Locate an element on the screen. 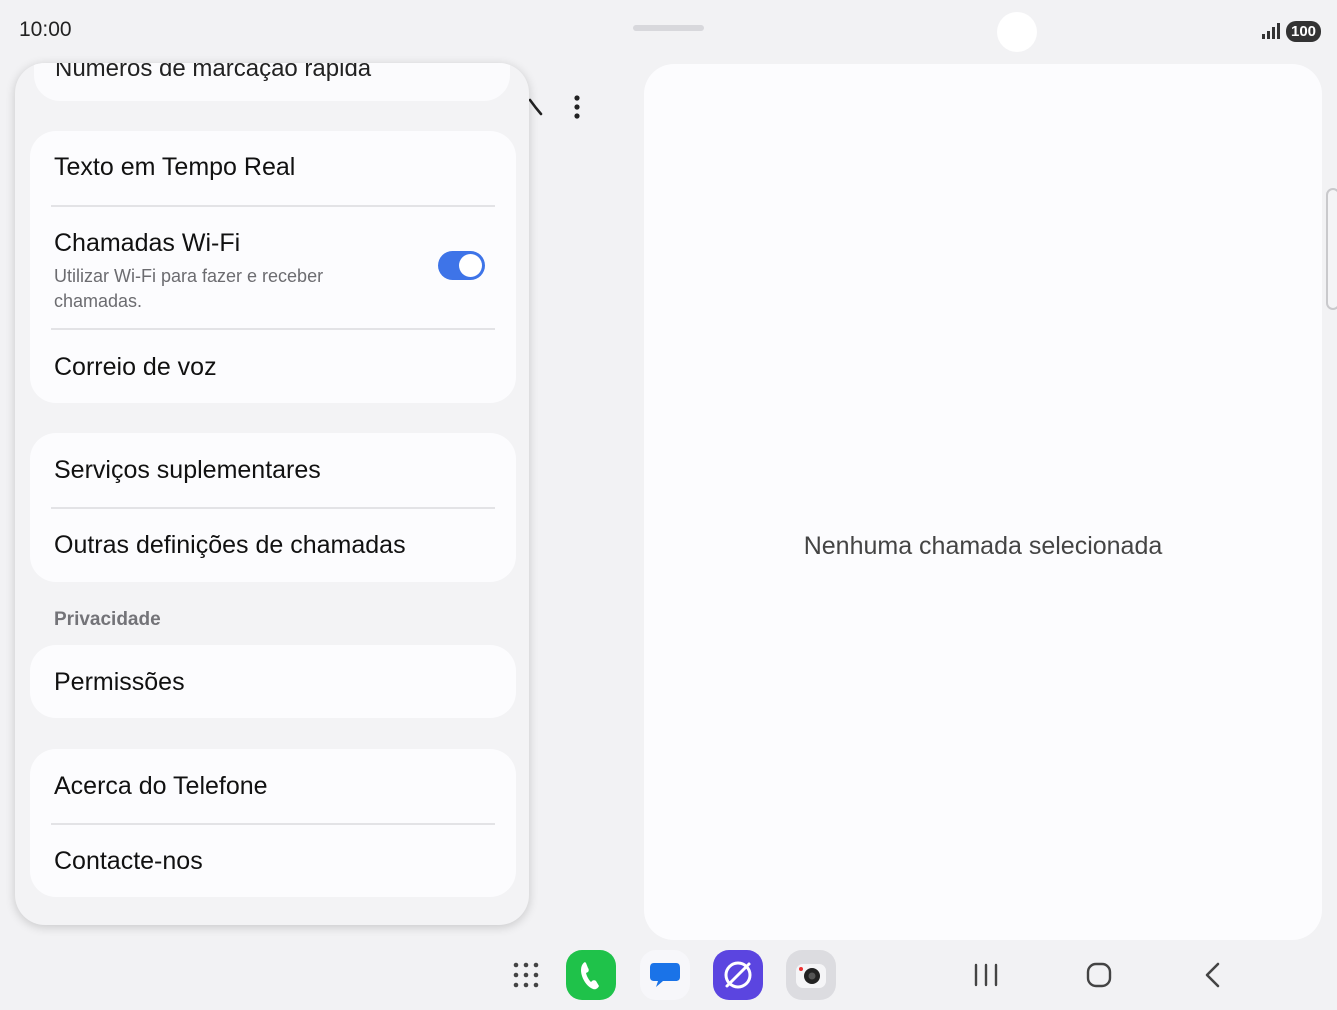  privacy-section-header: Privacidade is located at coordinates (107, 619).